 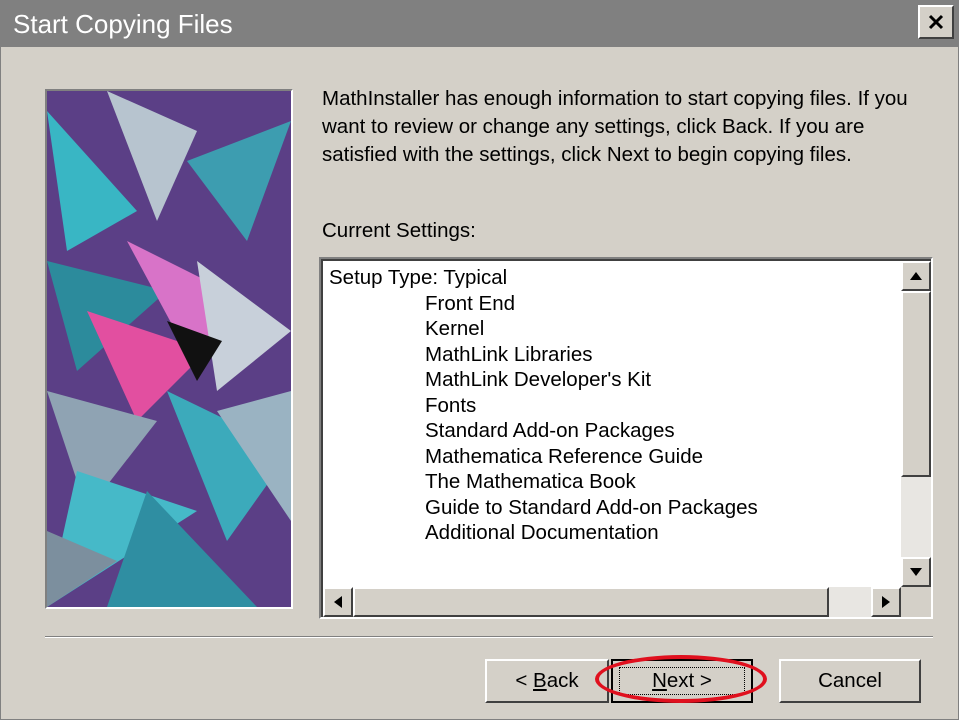 I want to click on settings-item: MathLink Libraries, so click(x=509, y=354).